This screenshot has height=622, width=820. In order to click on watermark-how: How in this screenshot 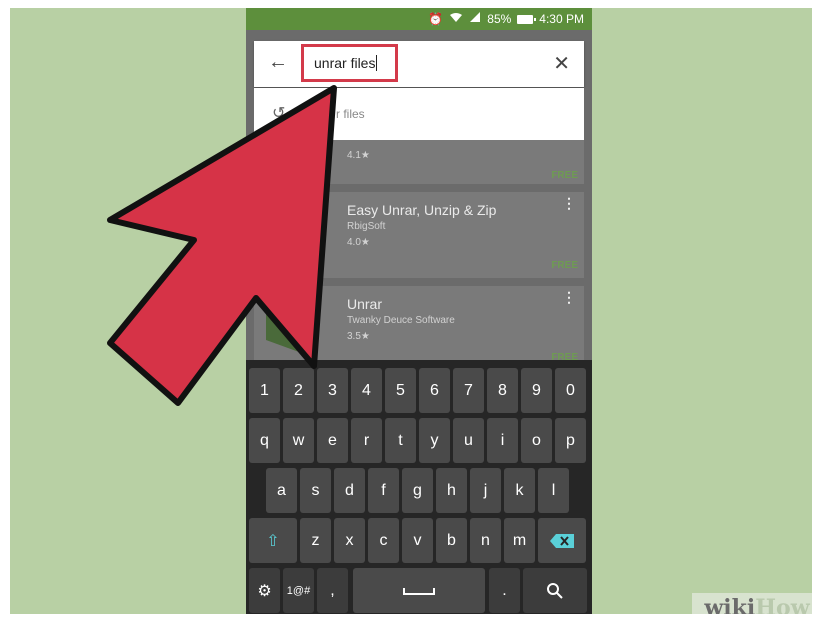, I will do `click(782, 604)`.